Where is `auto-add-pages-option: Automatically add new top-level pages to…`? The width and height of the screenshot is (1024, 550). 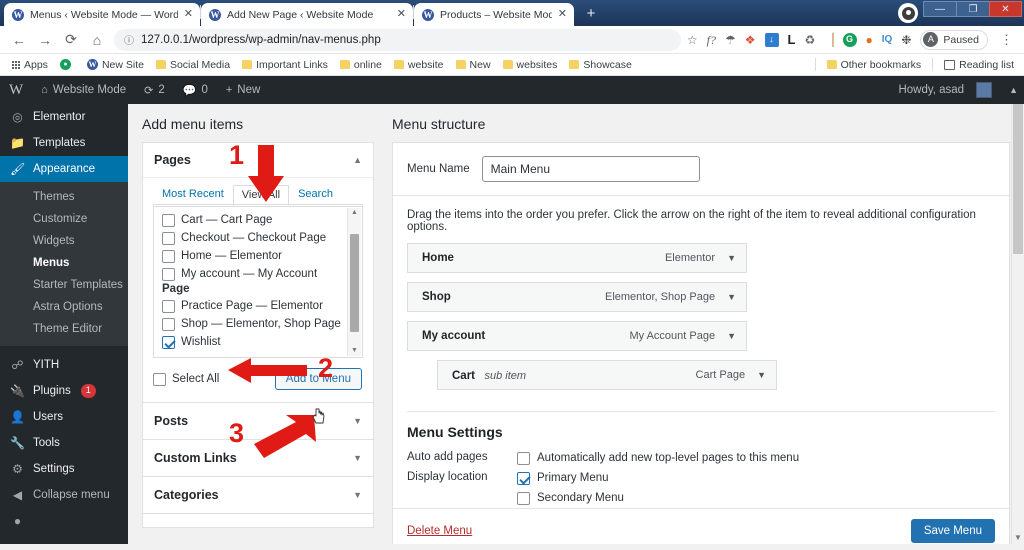
auto-add-pages-option: Automatically add new top-level pages to… is located at coordinates (658, 458).